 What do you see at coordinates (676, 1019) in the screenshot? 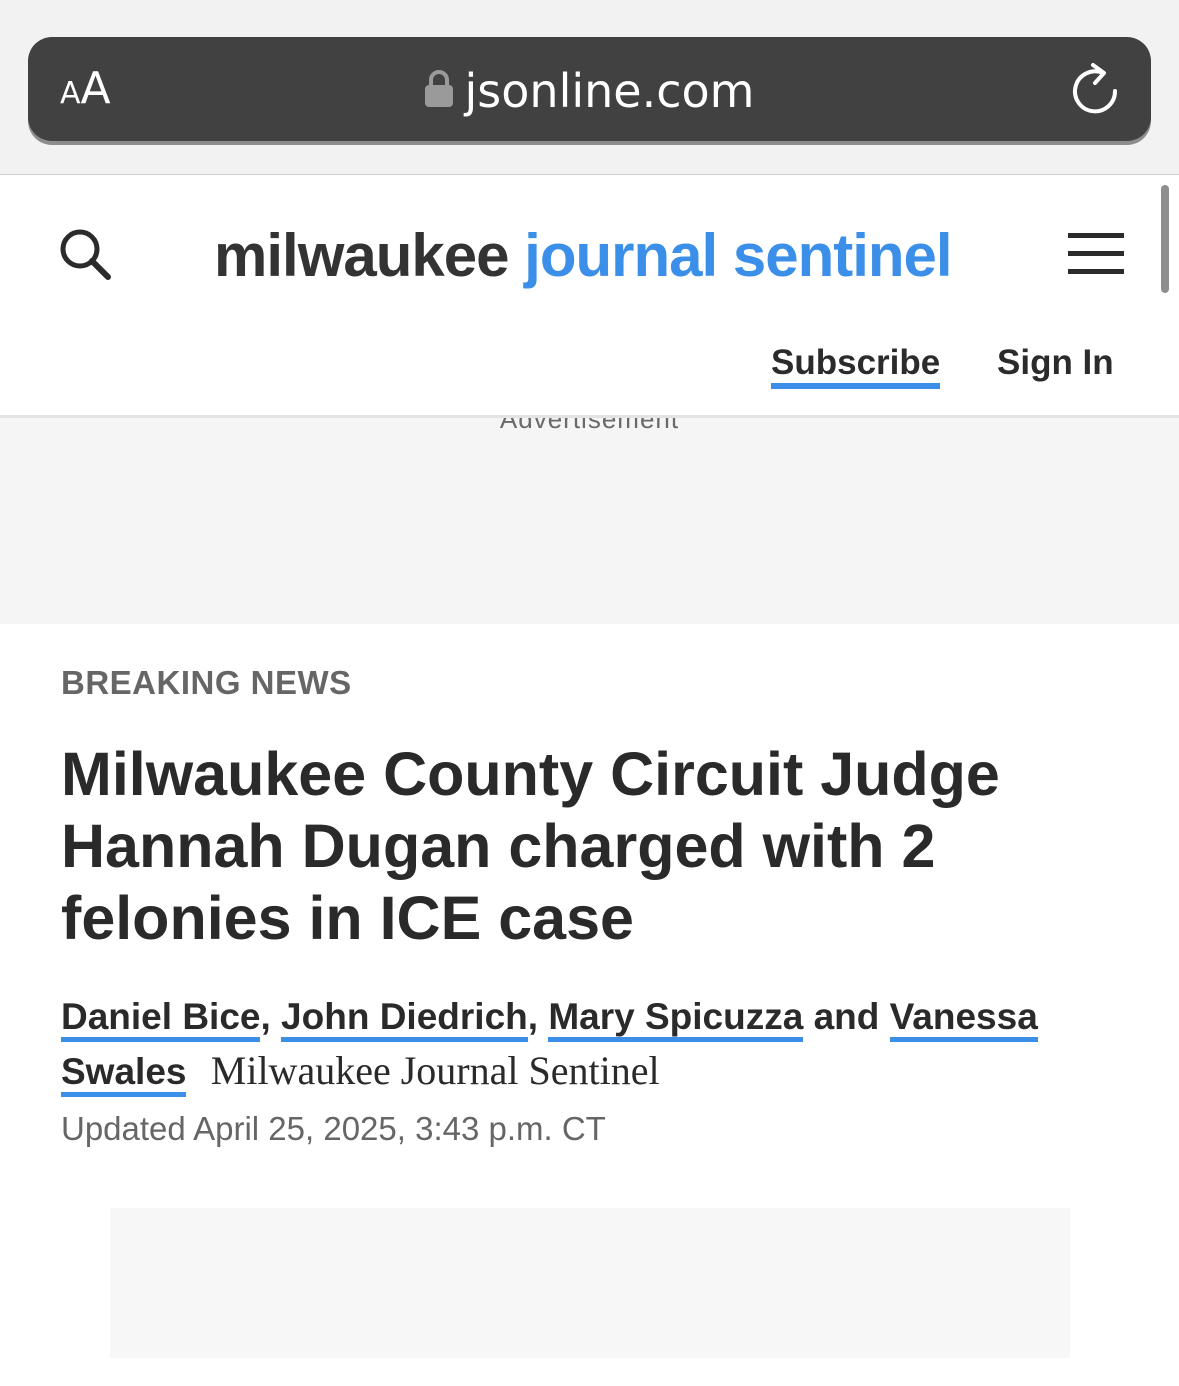
I see `author-link: Mary Spicuzza` at bounding box center [676, 1019].